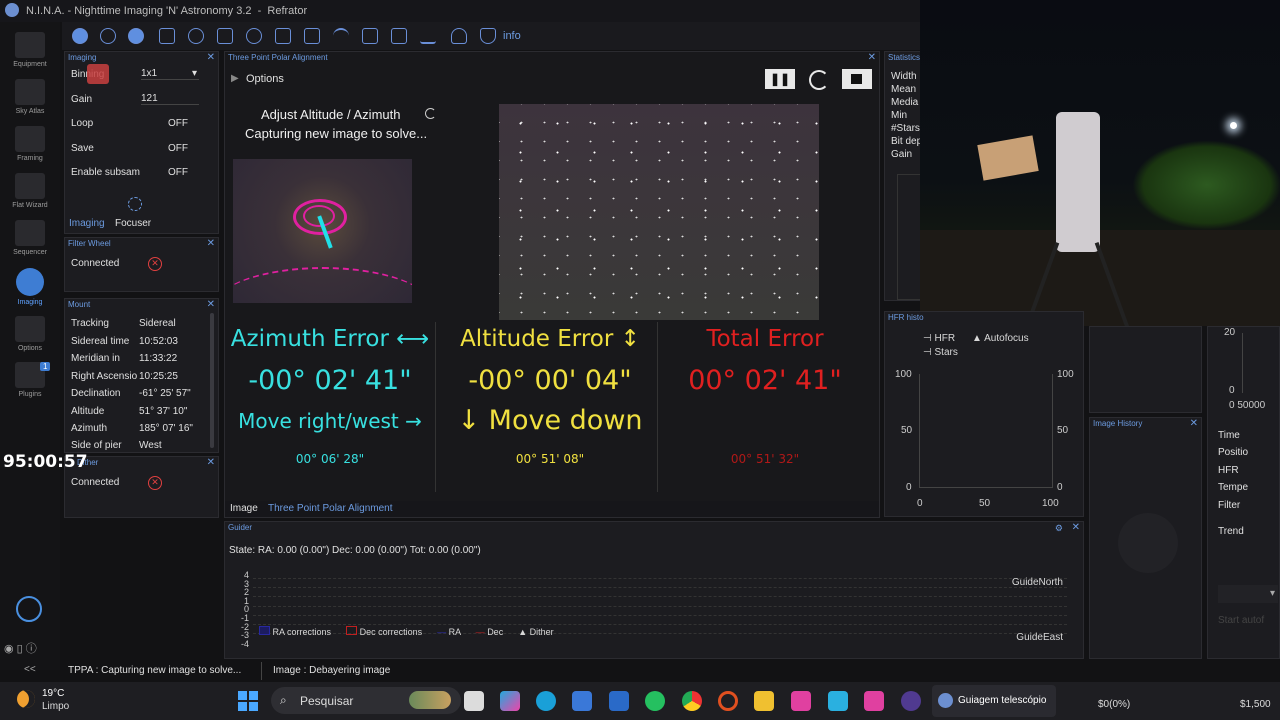  I want to click on guide-north-label: GuideNorth, so click(1037, 582).